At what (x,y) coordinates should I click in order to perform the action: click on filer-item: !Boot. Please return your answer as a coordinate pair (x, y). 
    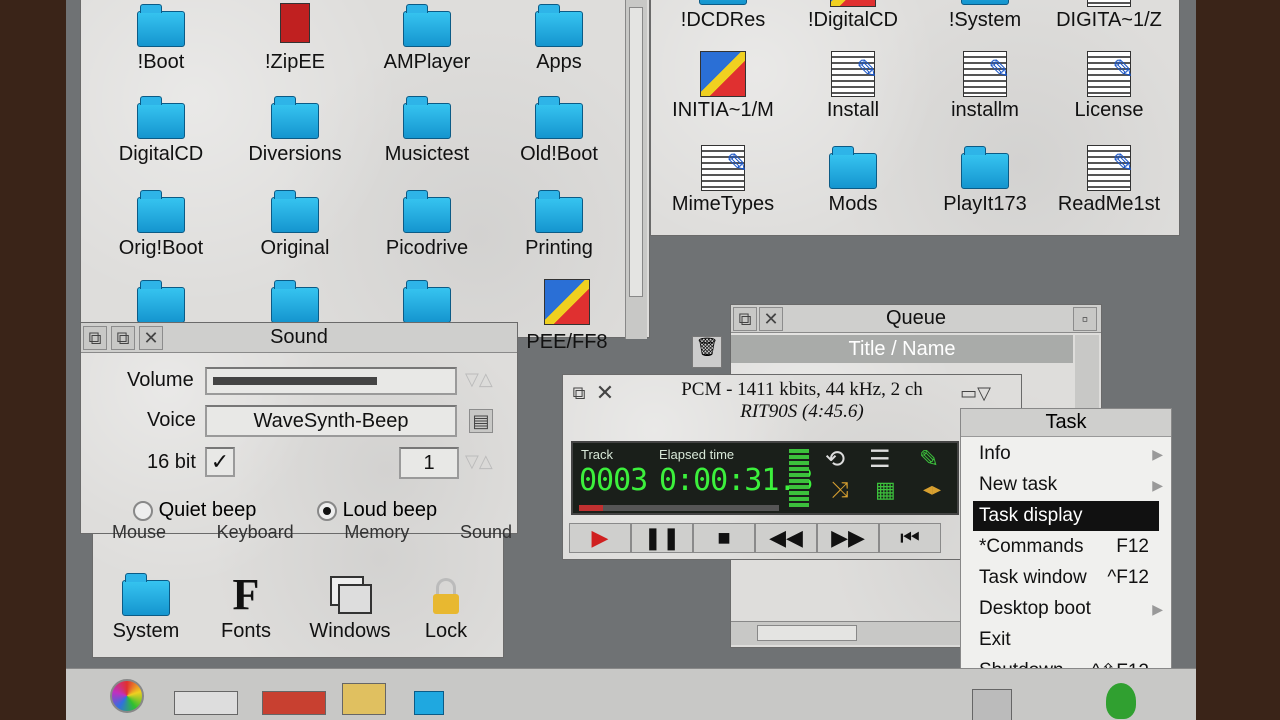
    Looking at the image, I should click on (161, 38).